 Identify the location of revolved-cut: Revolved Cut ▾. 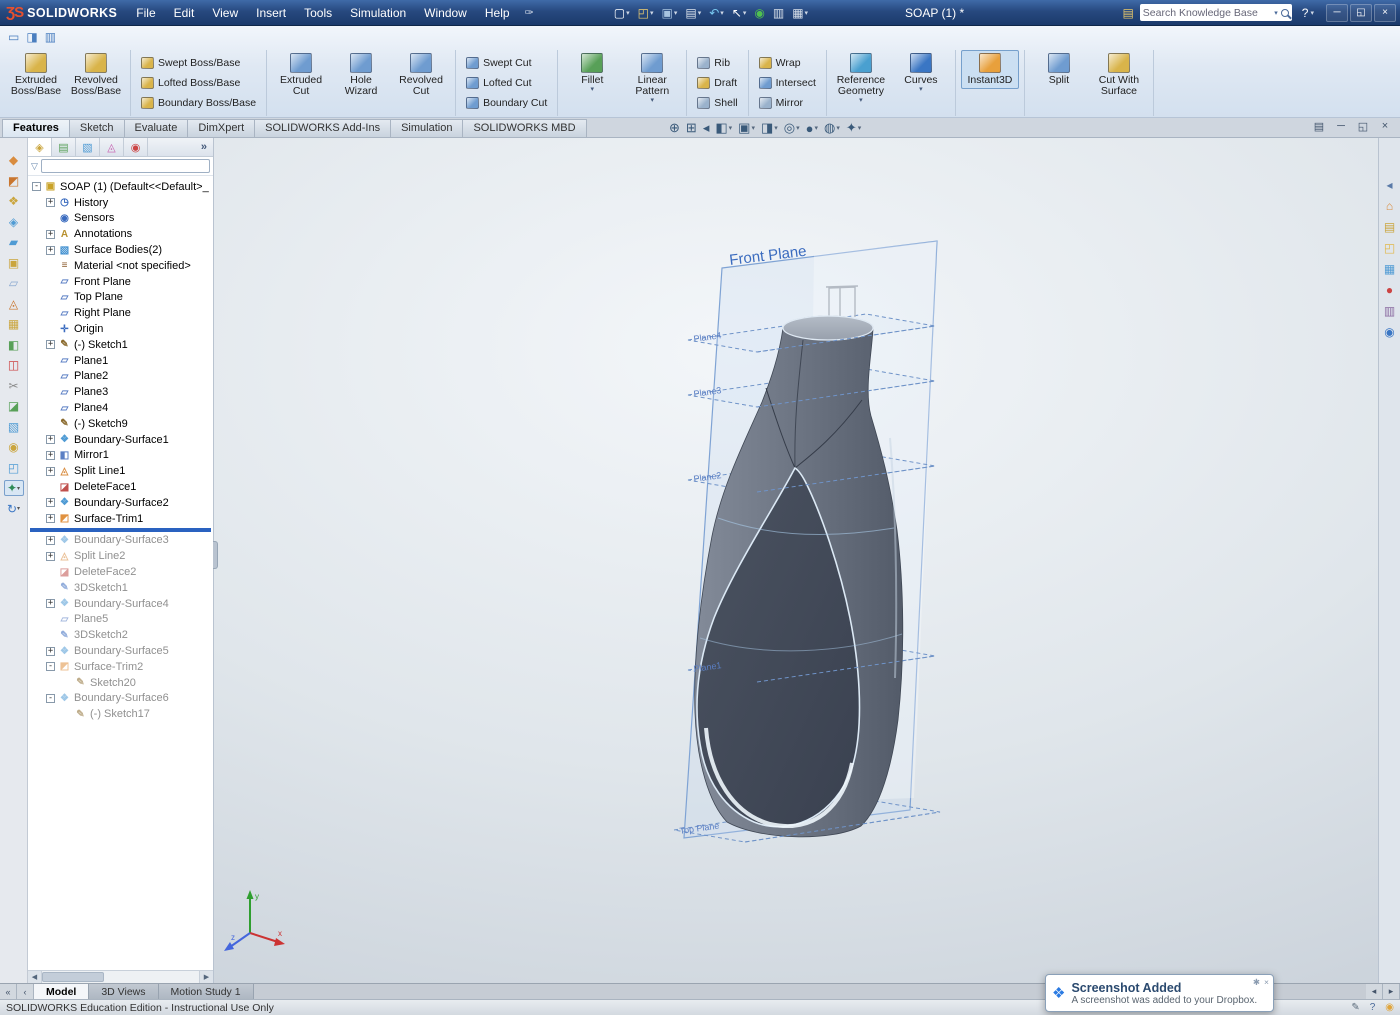
(421, 75).